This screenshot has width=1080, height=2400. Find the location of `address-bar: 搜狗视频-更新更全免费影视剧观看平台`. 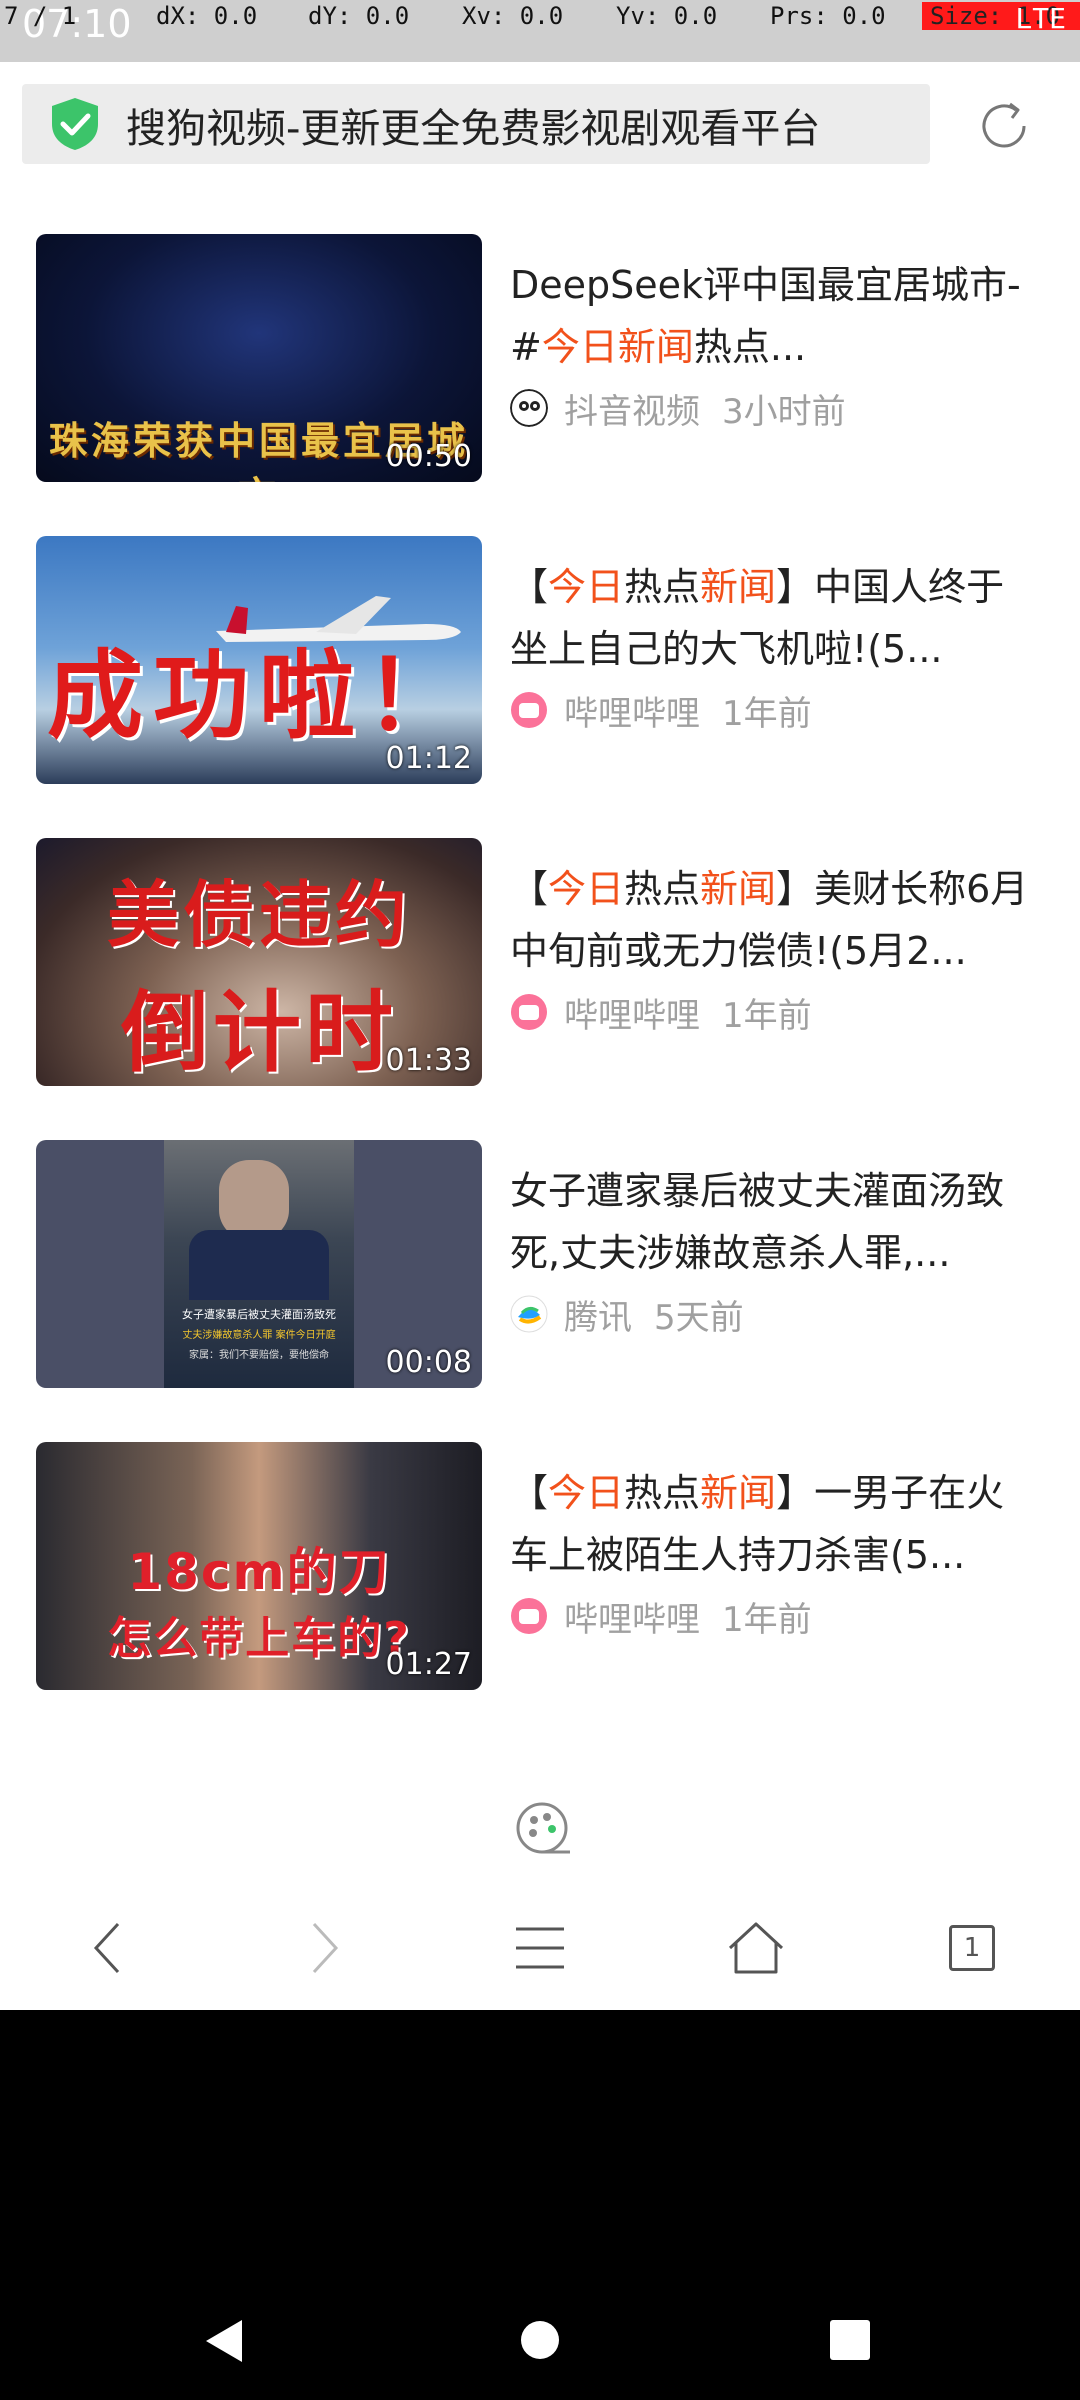

address-bar: 搜狗视频-更新更全免费影视剧观看平台 is located at coordinates (476, 124).